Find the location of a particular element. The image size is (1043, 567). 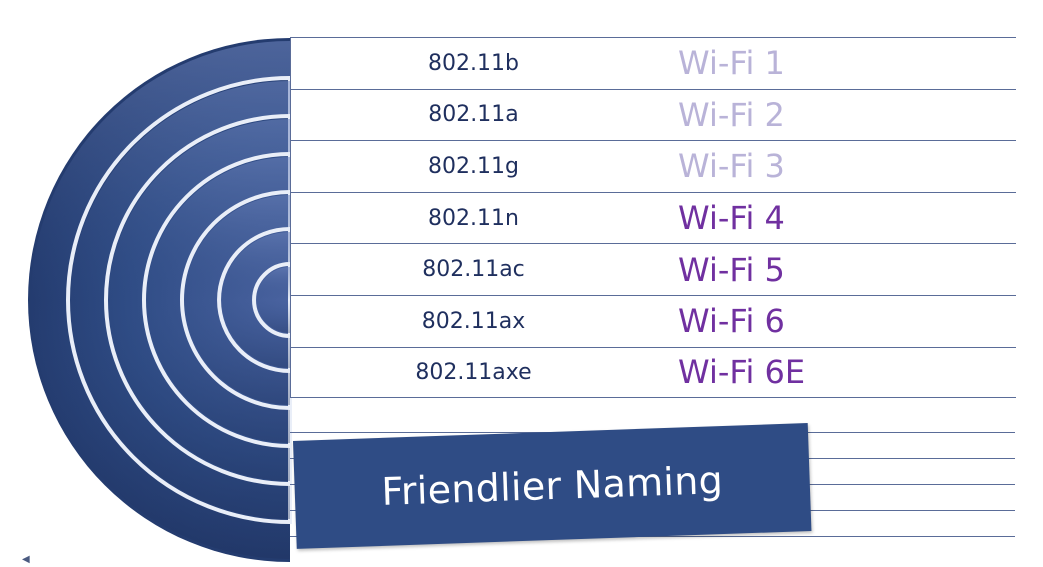

wifi-name-cell: Wi-Fi 3 is located at coordinates (731, 166).